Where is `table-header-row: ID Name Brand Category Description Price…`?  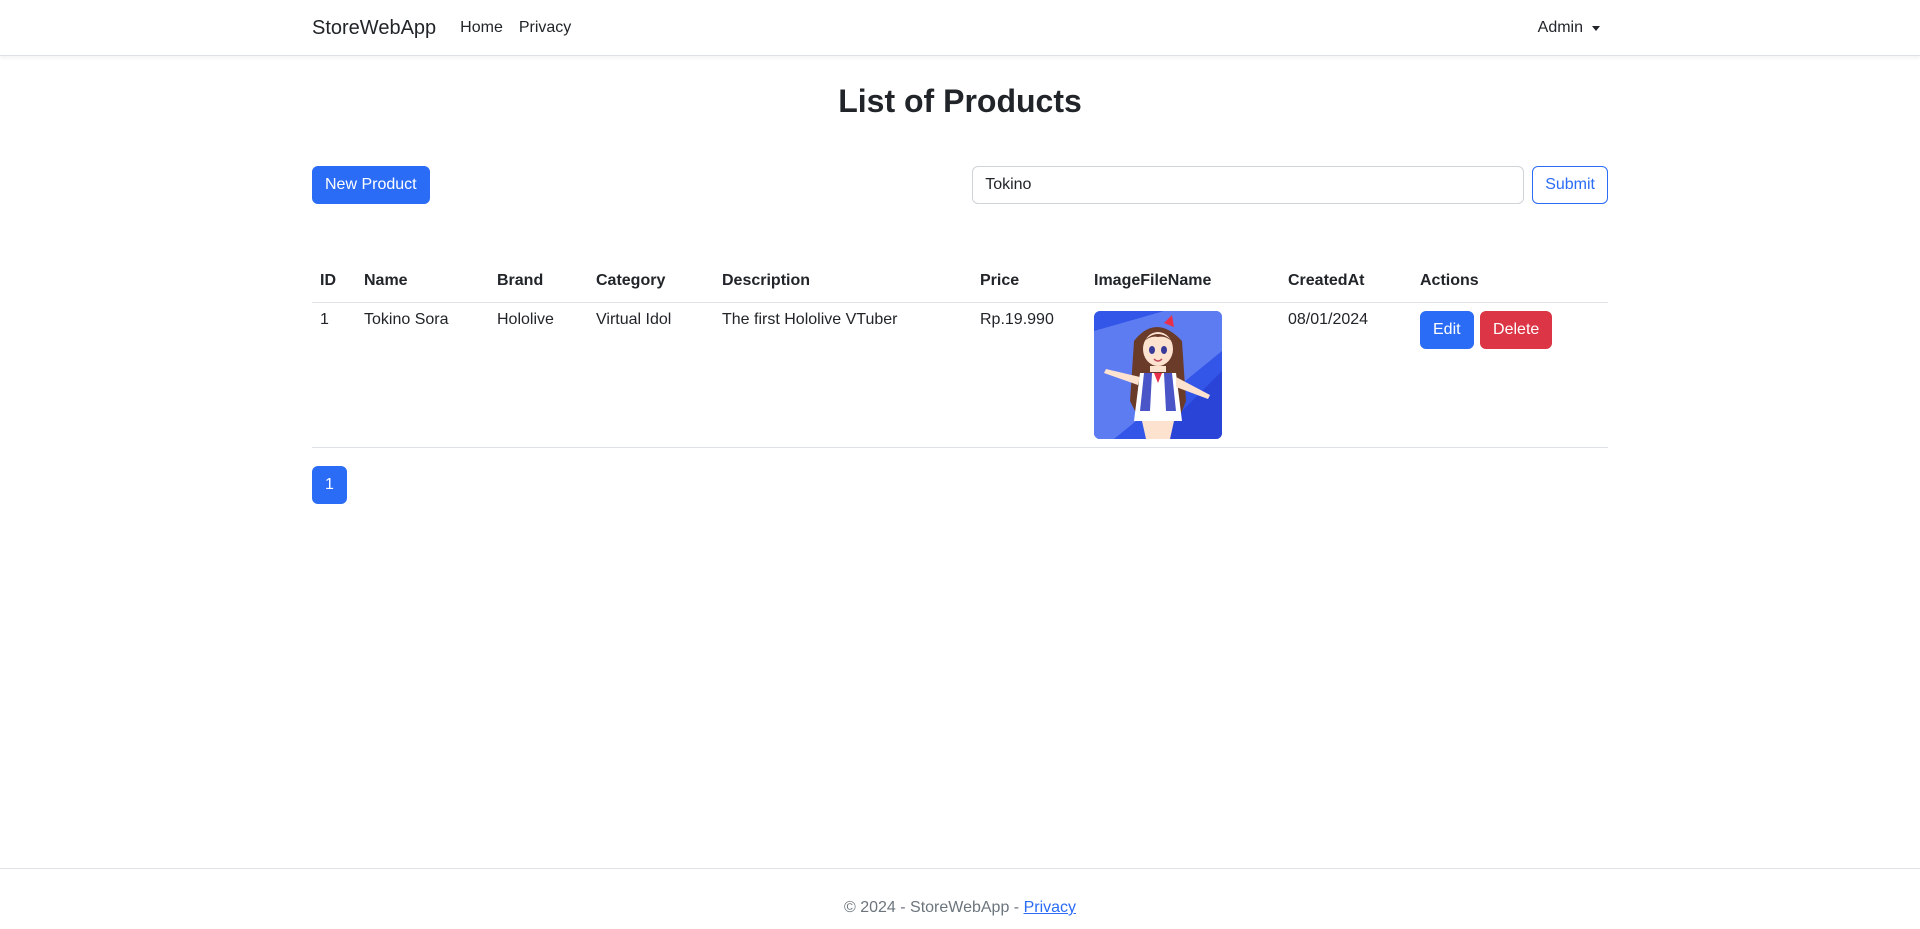
table-header-row: ID Name Brand Category Description Price… is located at coordinates (960, 282).